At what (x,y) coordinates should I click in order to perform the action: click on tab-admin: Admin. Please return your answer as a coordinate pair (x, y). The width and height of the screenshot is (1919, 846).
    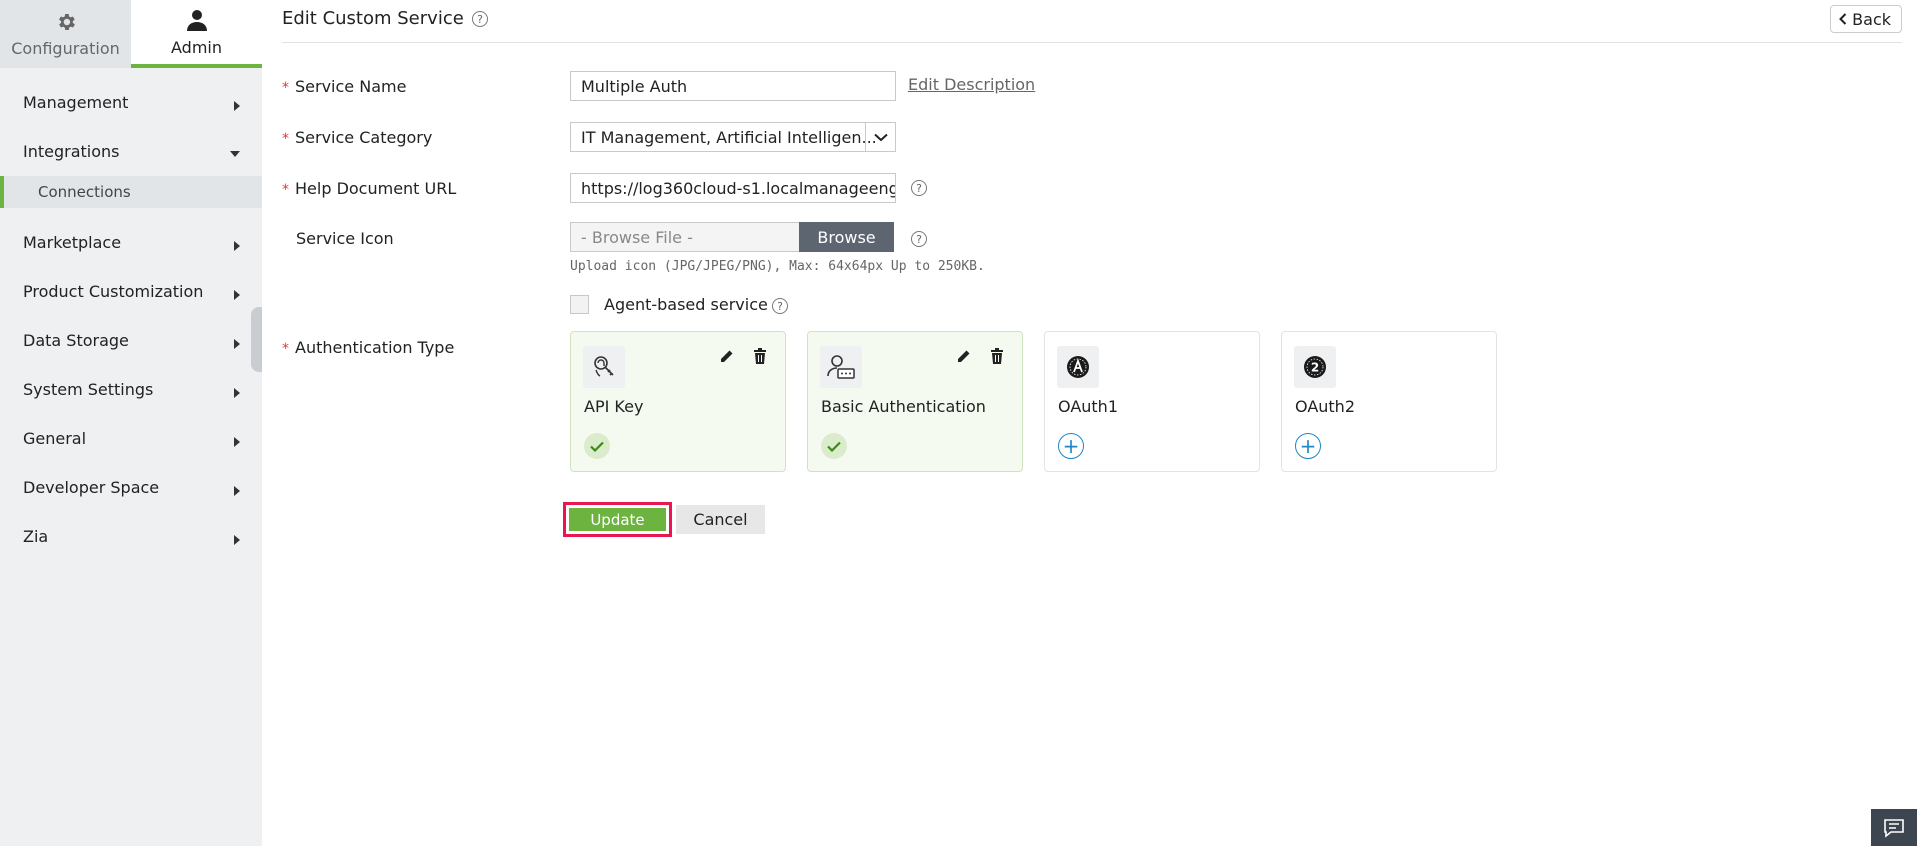
    Looking at the image, I should click on (196, 34).